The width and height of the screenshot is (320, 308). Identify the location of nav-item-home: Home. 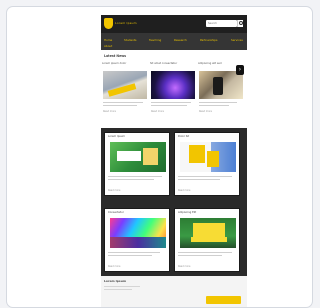
(108, 40).